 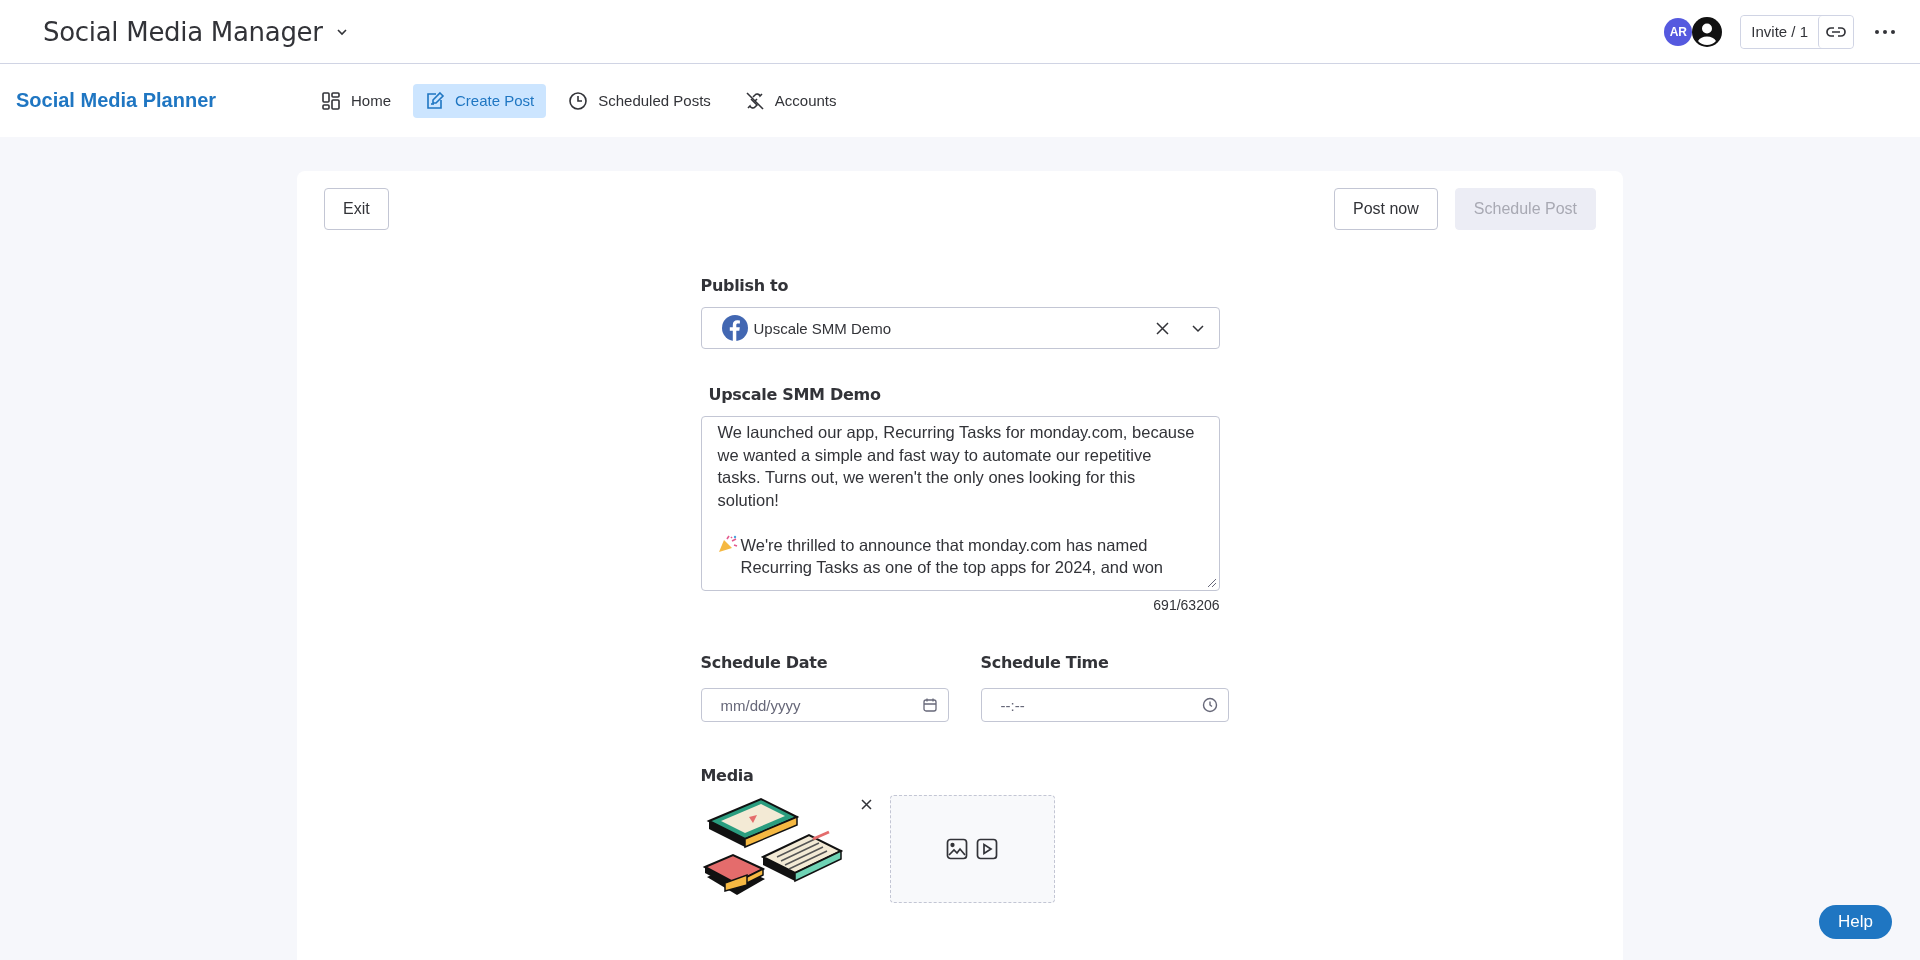 I want to click on image-icon, so click(x=957, y=849).